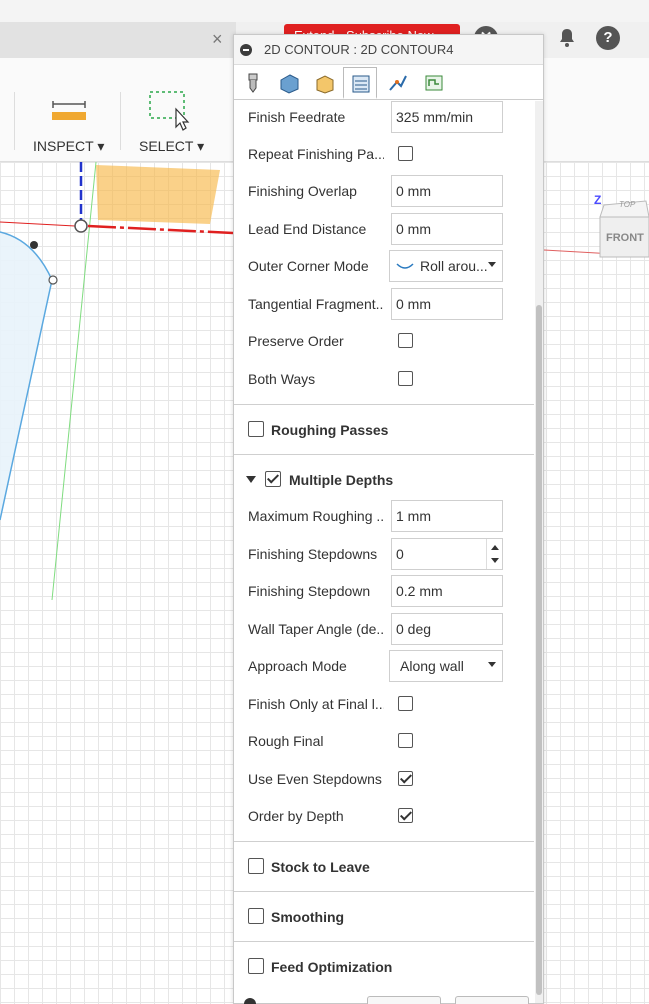 The width and height of the screenshot is (649, 1004). I want to click on dialog-tab-row, so click(388, 83).